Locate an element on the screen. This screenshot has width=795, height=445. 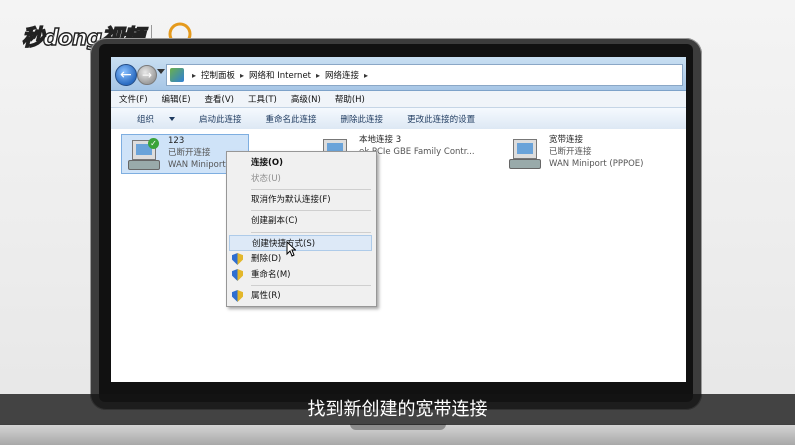
connection-name: 宽带连接 is located at coordinates (566, 140).